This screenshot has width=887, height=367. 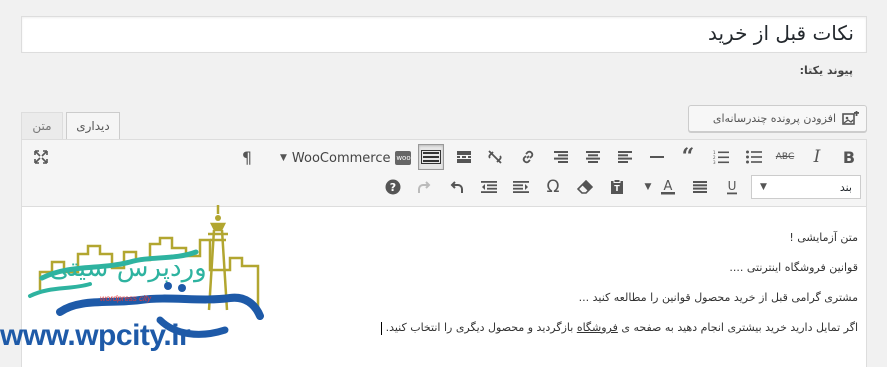 I want to click on outdent-icon, so click(x=489, y=187).